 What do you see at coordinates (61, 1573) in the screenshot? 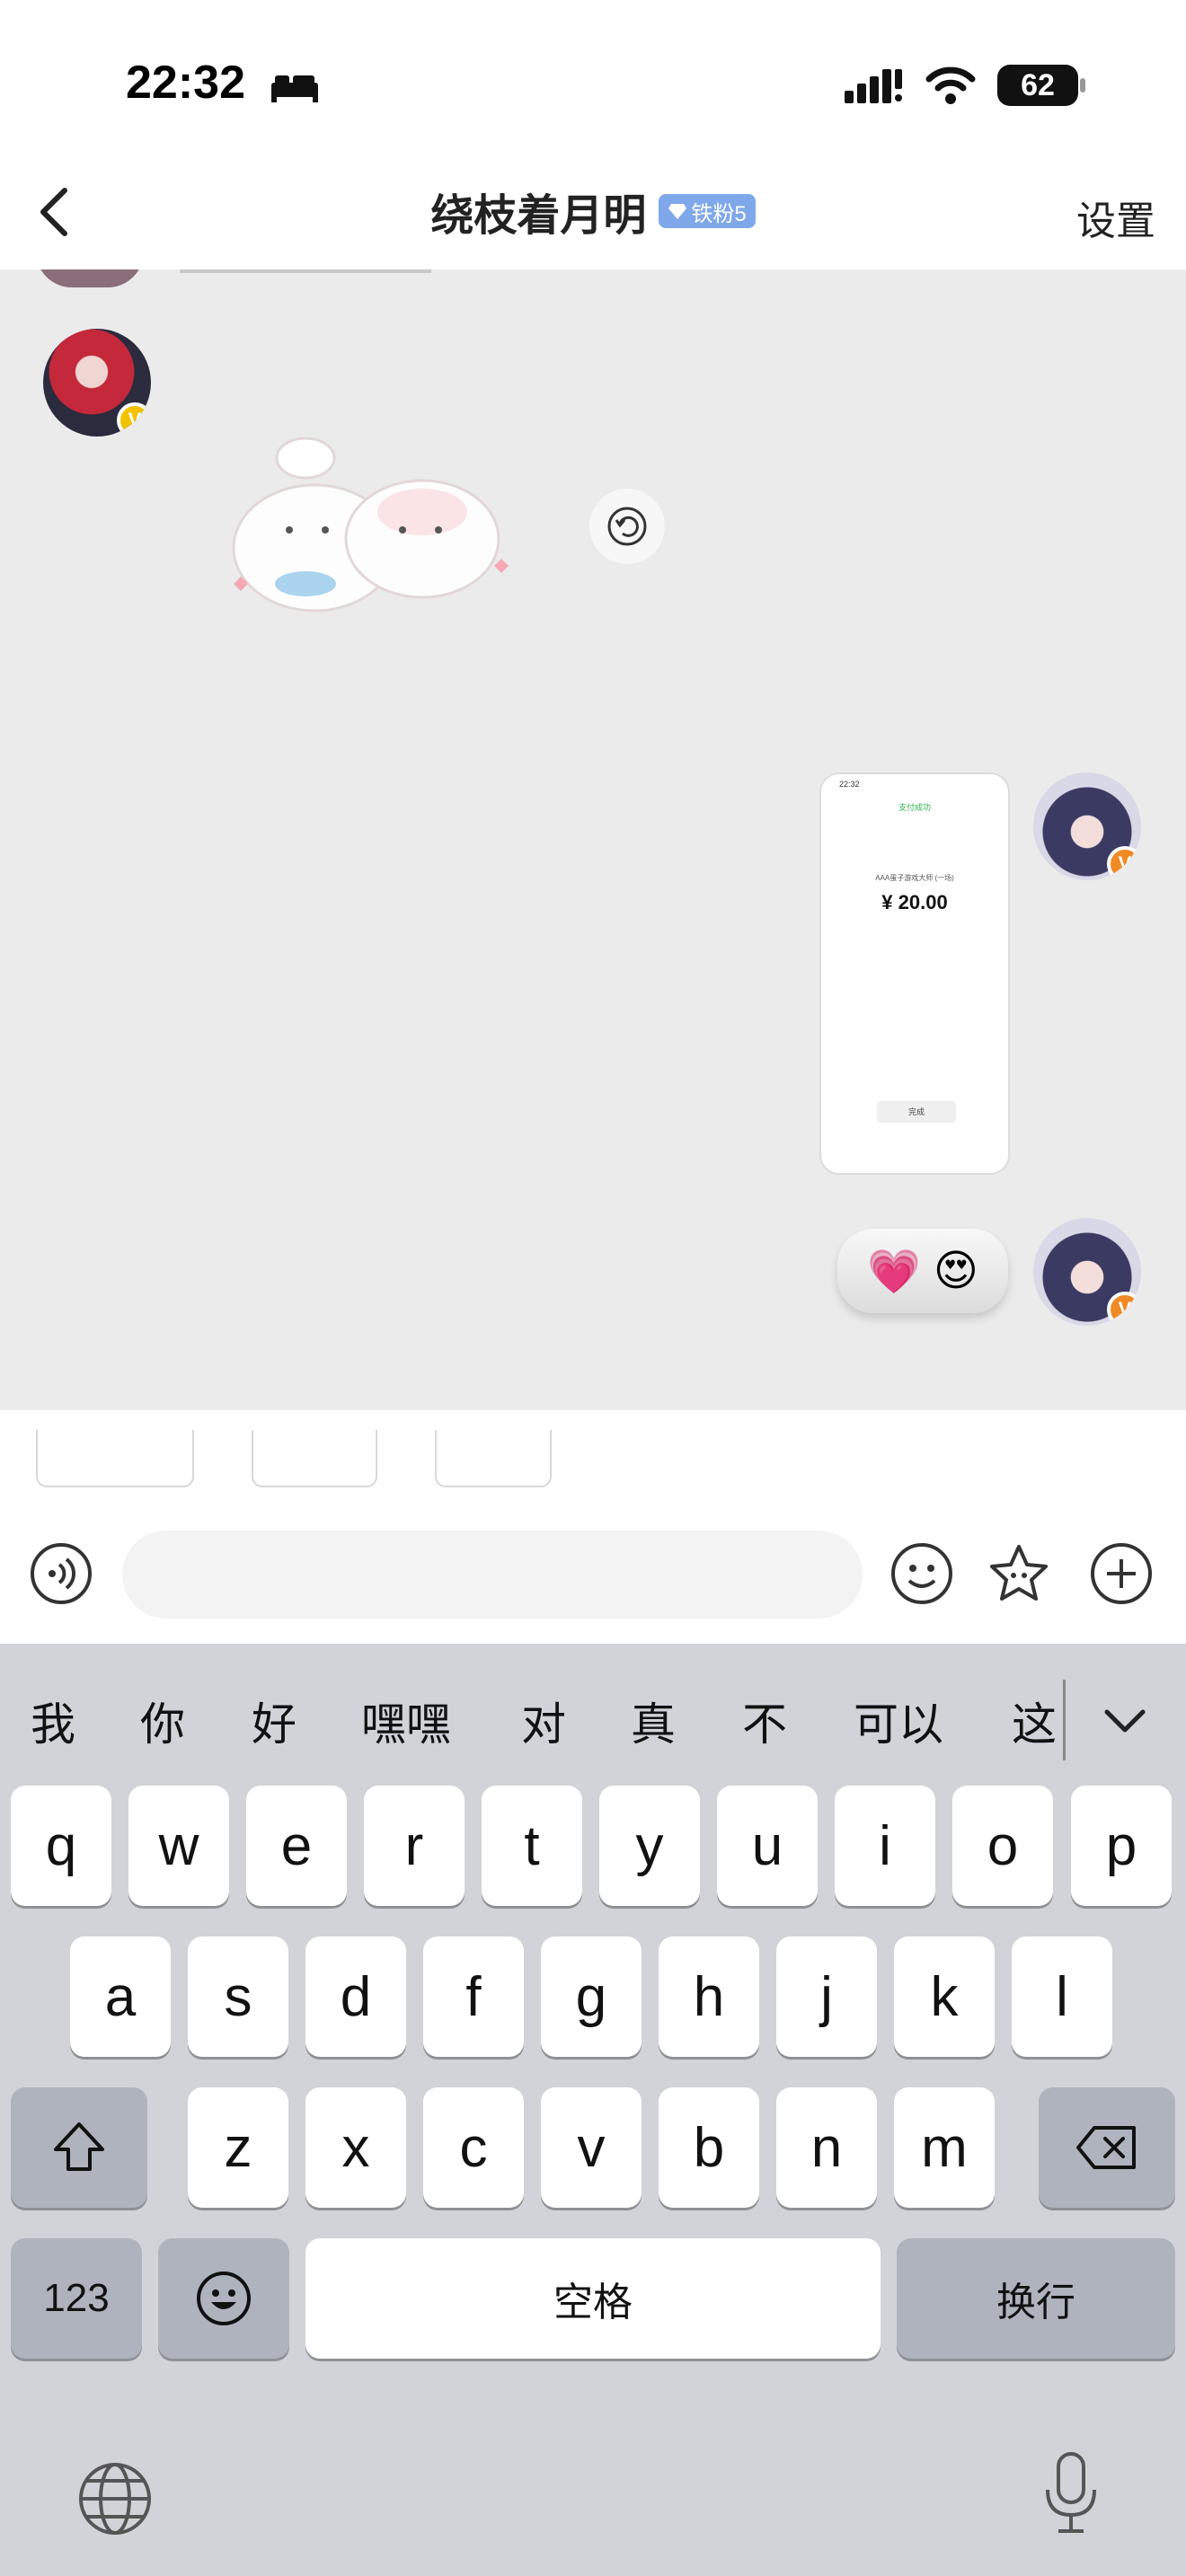
I see `voice-icon` at bounding box center [61, 1573].